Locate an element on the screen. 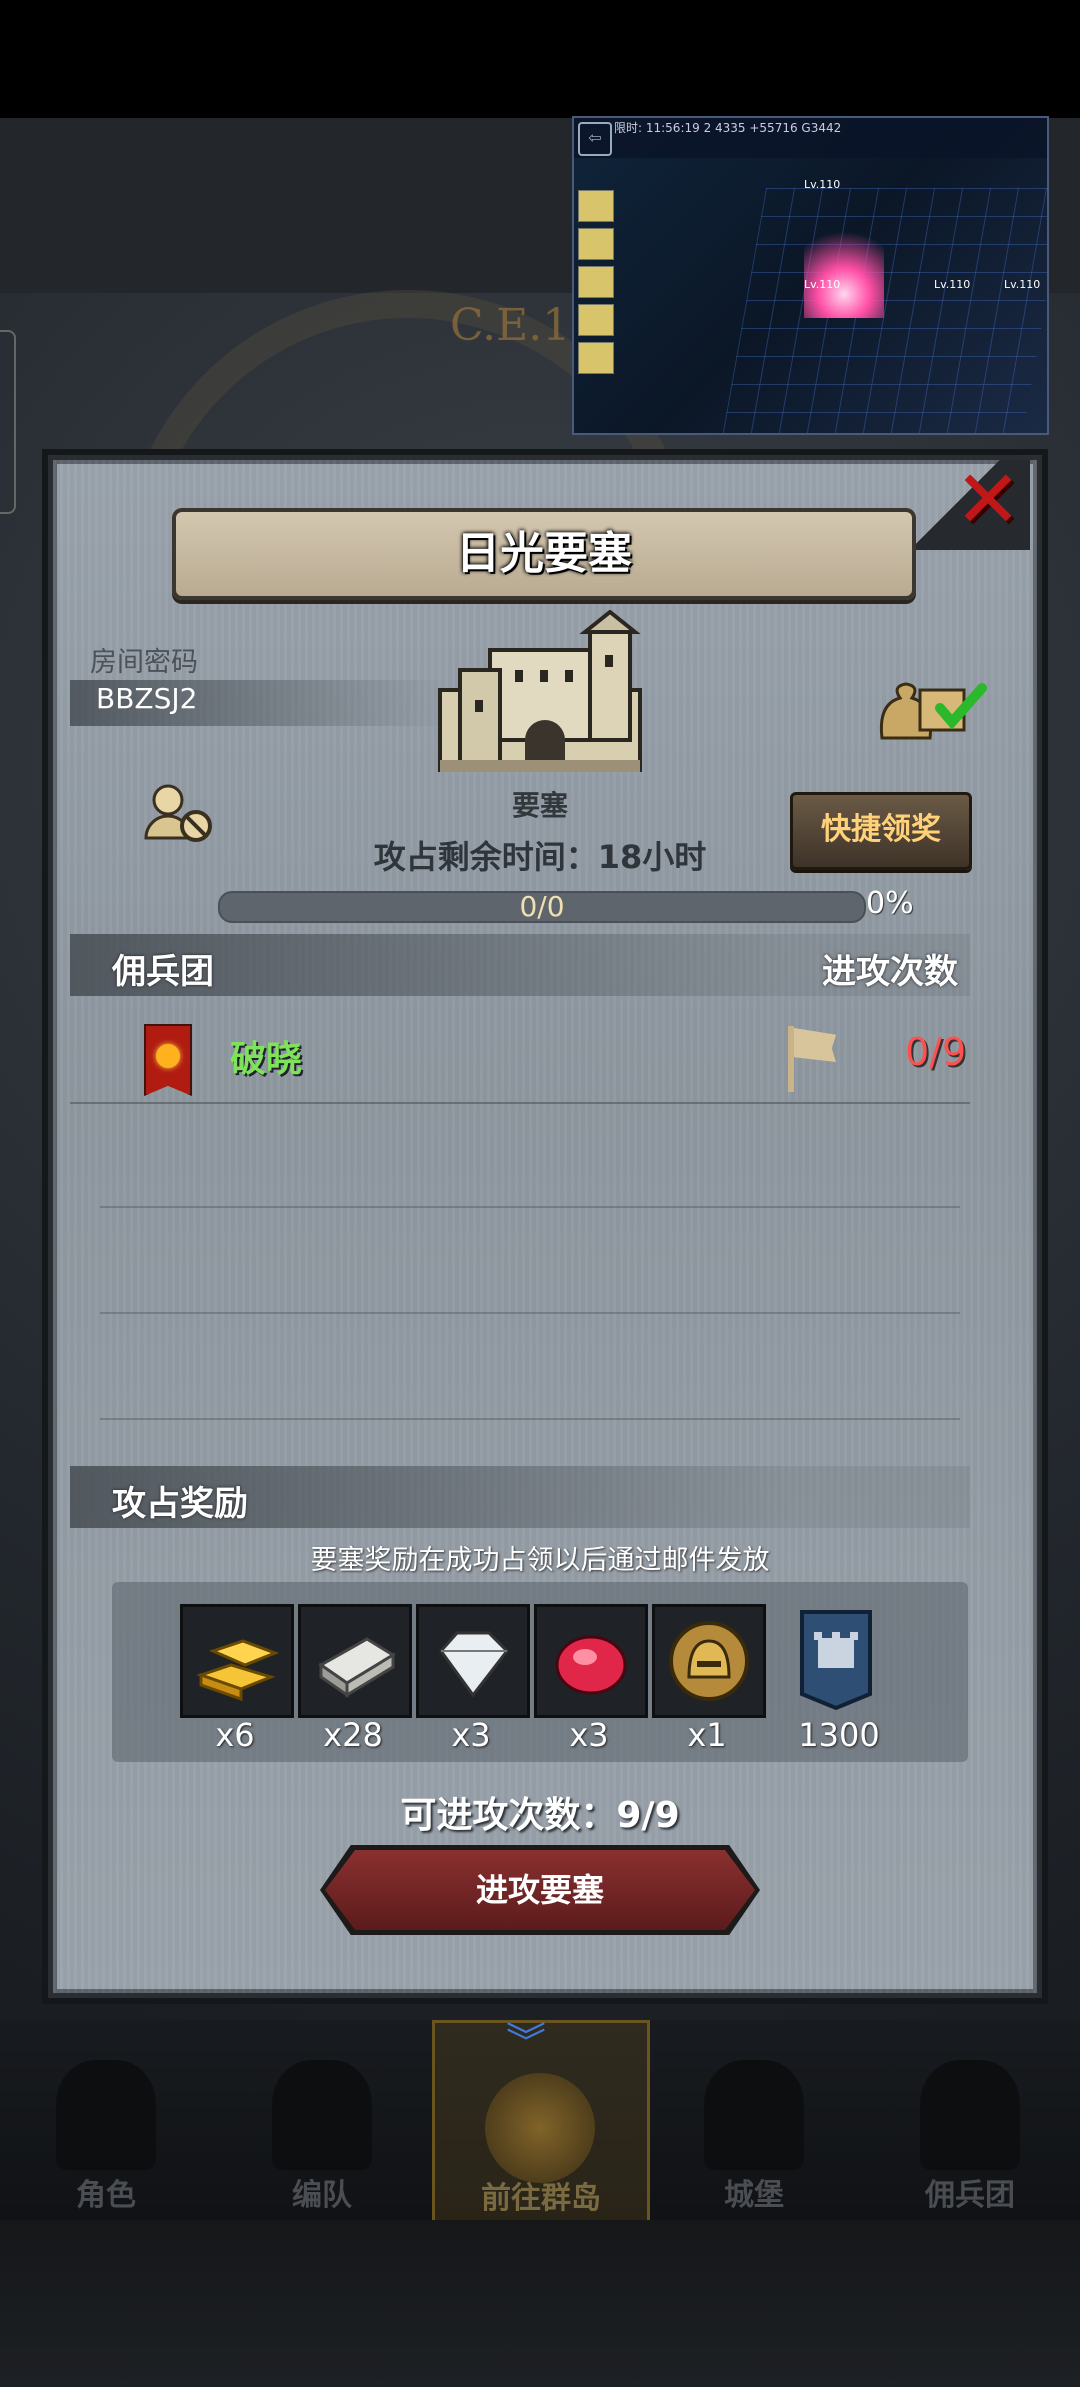 The height and width of the screenshot is (2387, 1080). mercenary-icon is located at coordinates (970, 2115).